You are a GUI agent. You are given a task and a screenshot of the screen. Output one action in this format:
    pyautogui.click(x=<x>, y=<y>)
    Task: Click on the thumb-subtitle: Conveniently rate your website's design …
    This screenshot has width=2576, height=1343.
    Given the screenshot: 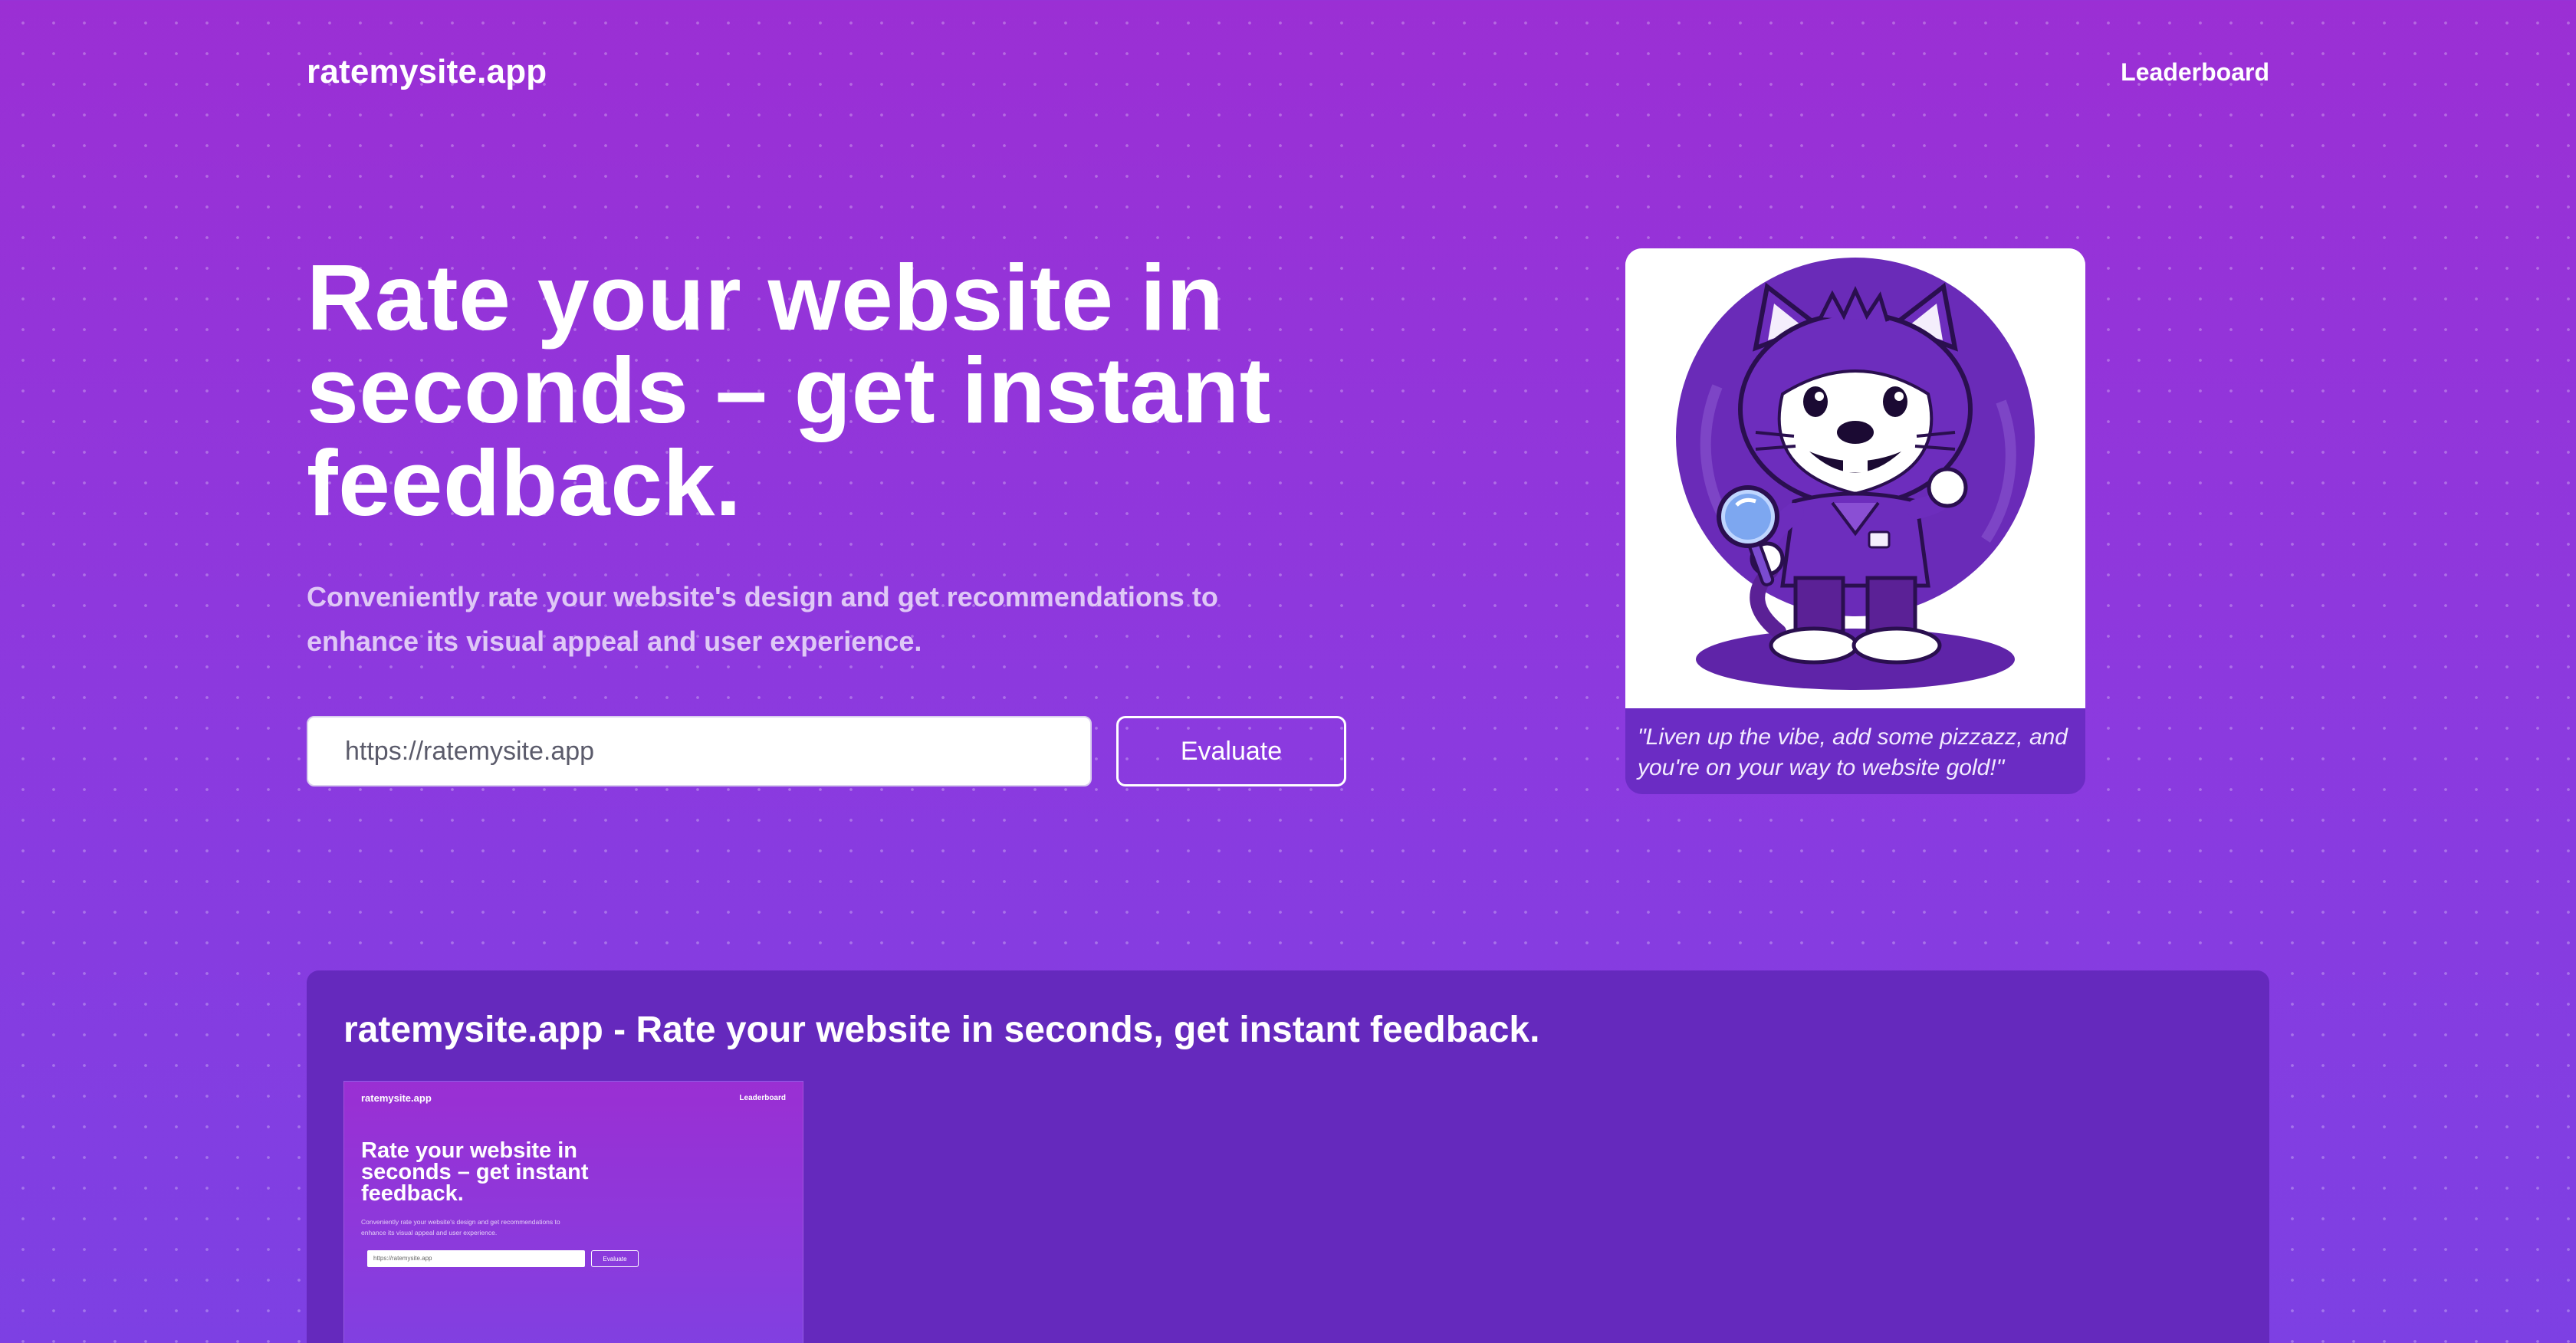 What is the action you would take?
    pyautogui.click(x=461, y=1227)
    